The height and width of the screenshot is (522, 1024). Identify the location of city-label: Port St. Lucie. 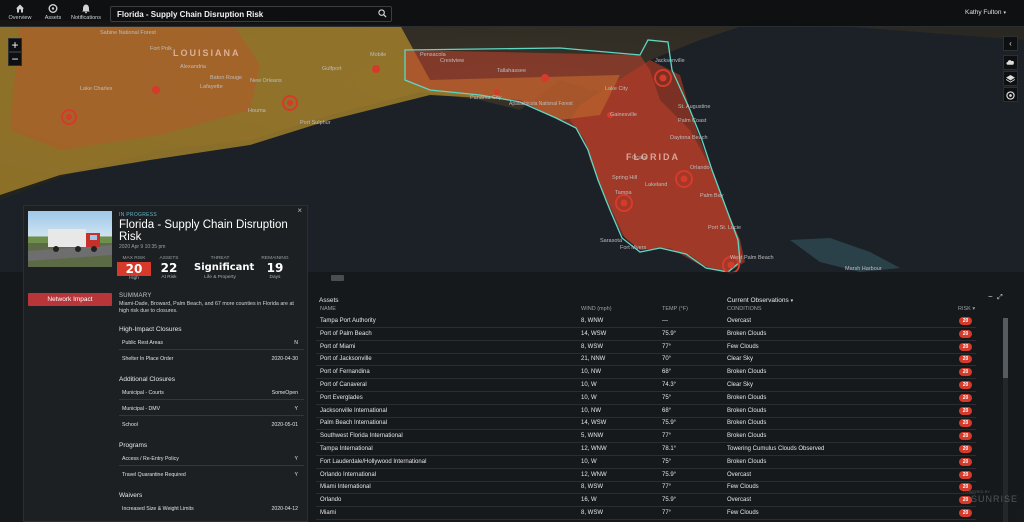
(725, 228).